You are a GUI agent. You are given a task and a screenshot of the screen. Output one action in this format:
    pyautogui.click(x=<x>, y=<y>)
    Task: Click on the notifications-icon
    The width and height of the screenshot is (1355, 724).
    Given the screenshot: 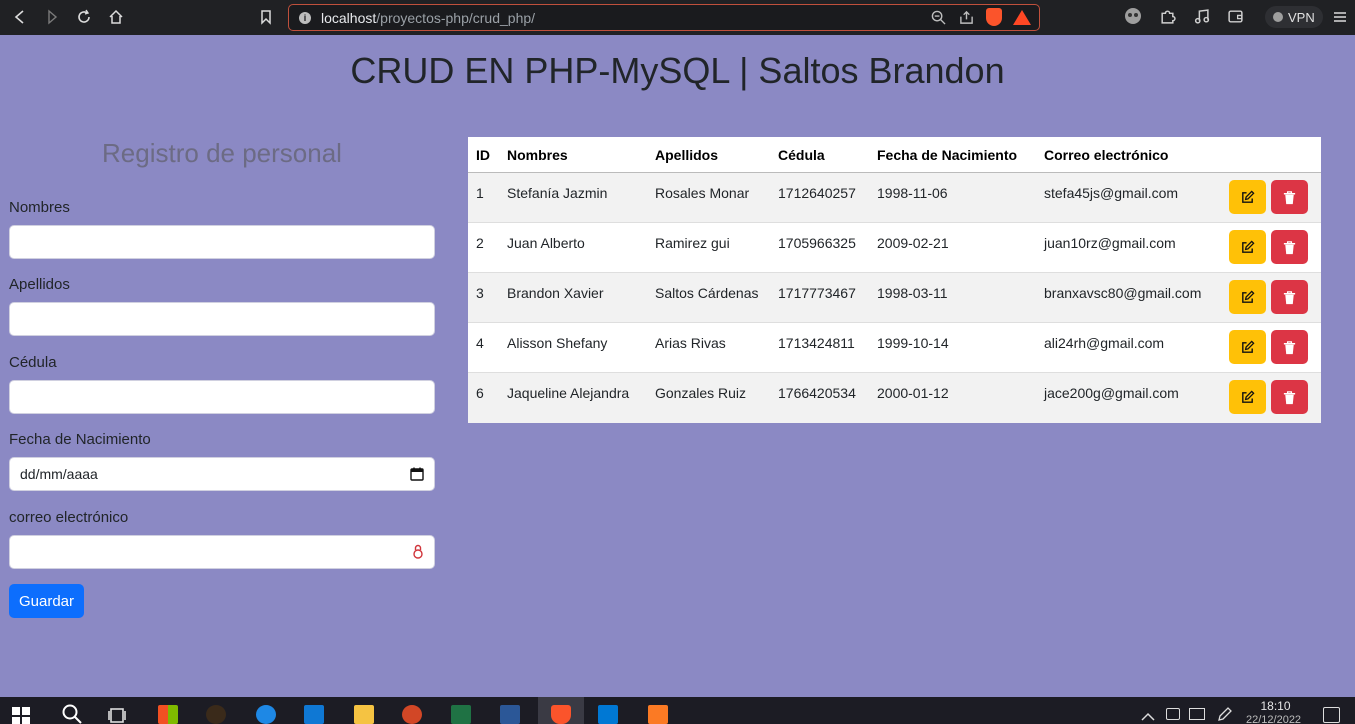 What is the action you would take?
    pyautogui.click(x=1331, y=715)
    